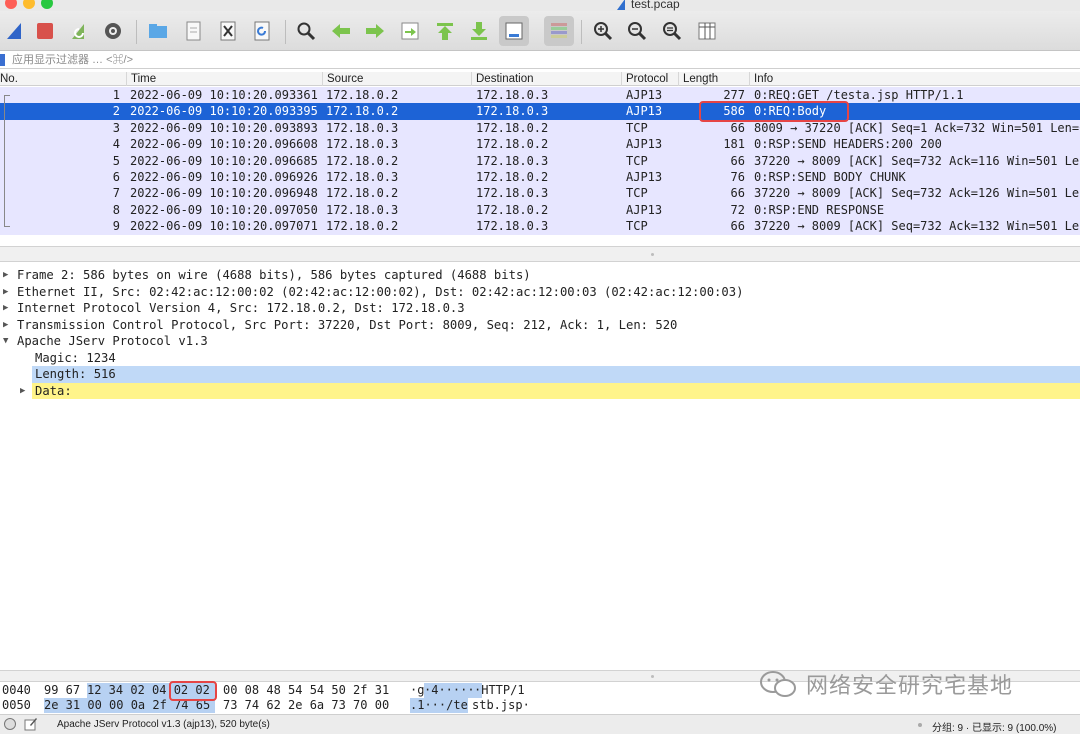 This screenshot has height=734, width=1080. What do you see at coordinates (501, 705) in the screenshot?
I see `bytes-ascii-plain: stb.jsp·` at bounding box center [501, 705].